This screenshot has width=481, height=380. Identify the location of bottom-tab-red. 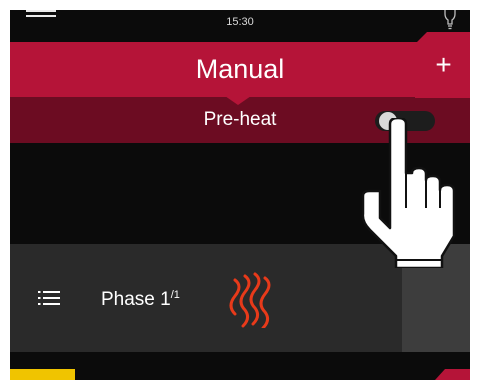
(452, 374).